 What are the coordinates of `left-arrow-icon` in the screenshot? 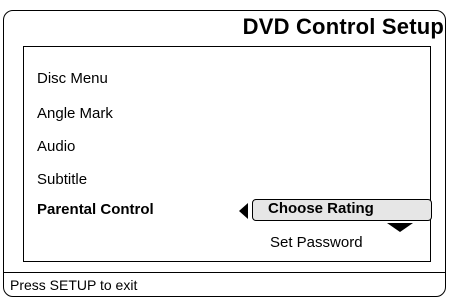 It's located at (243, 211).